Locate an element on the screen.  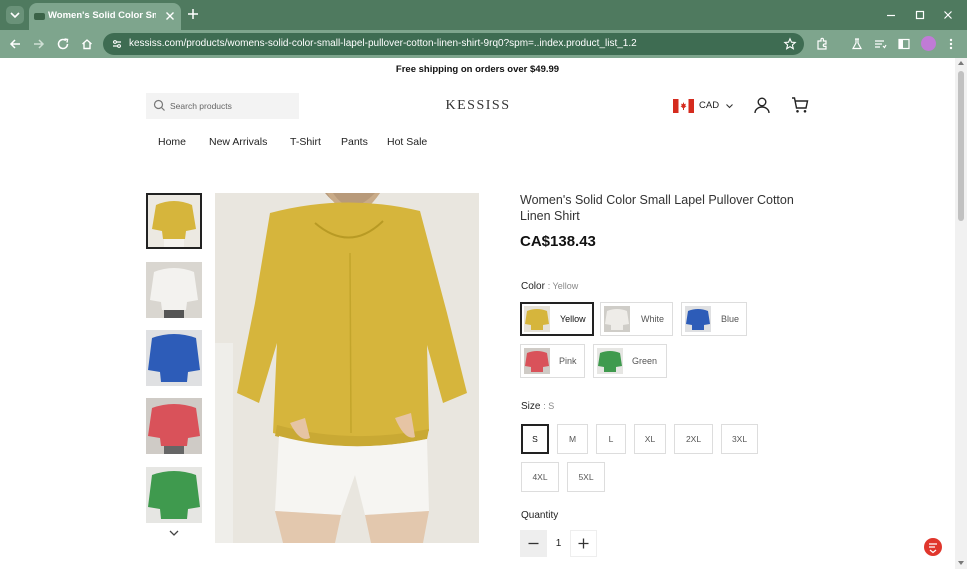
quantity-decrease-button is located at coordinates (533, 543).